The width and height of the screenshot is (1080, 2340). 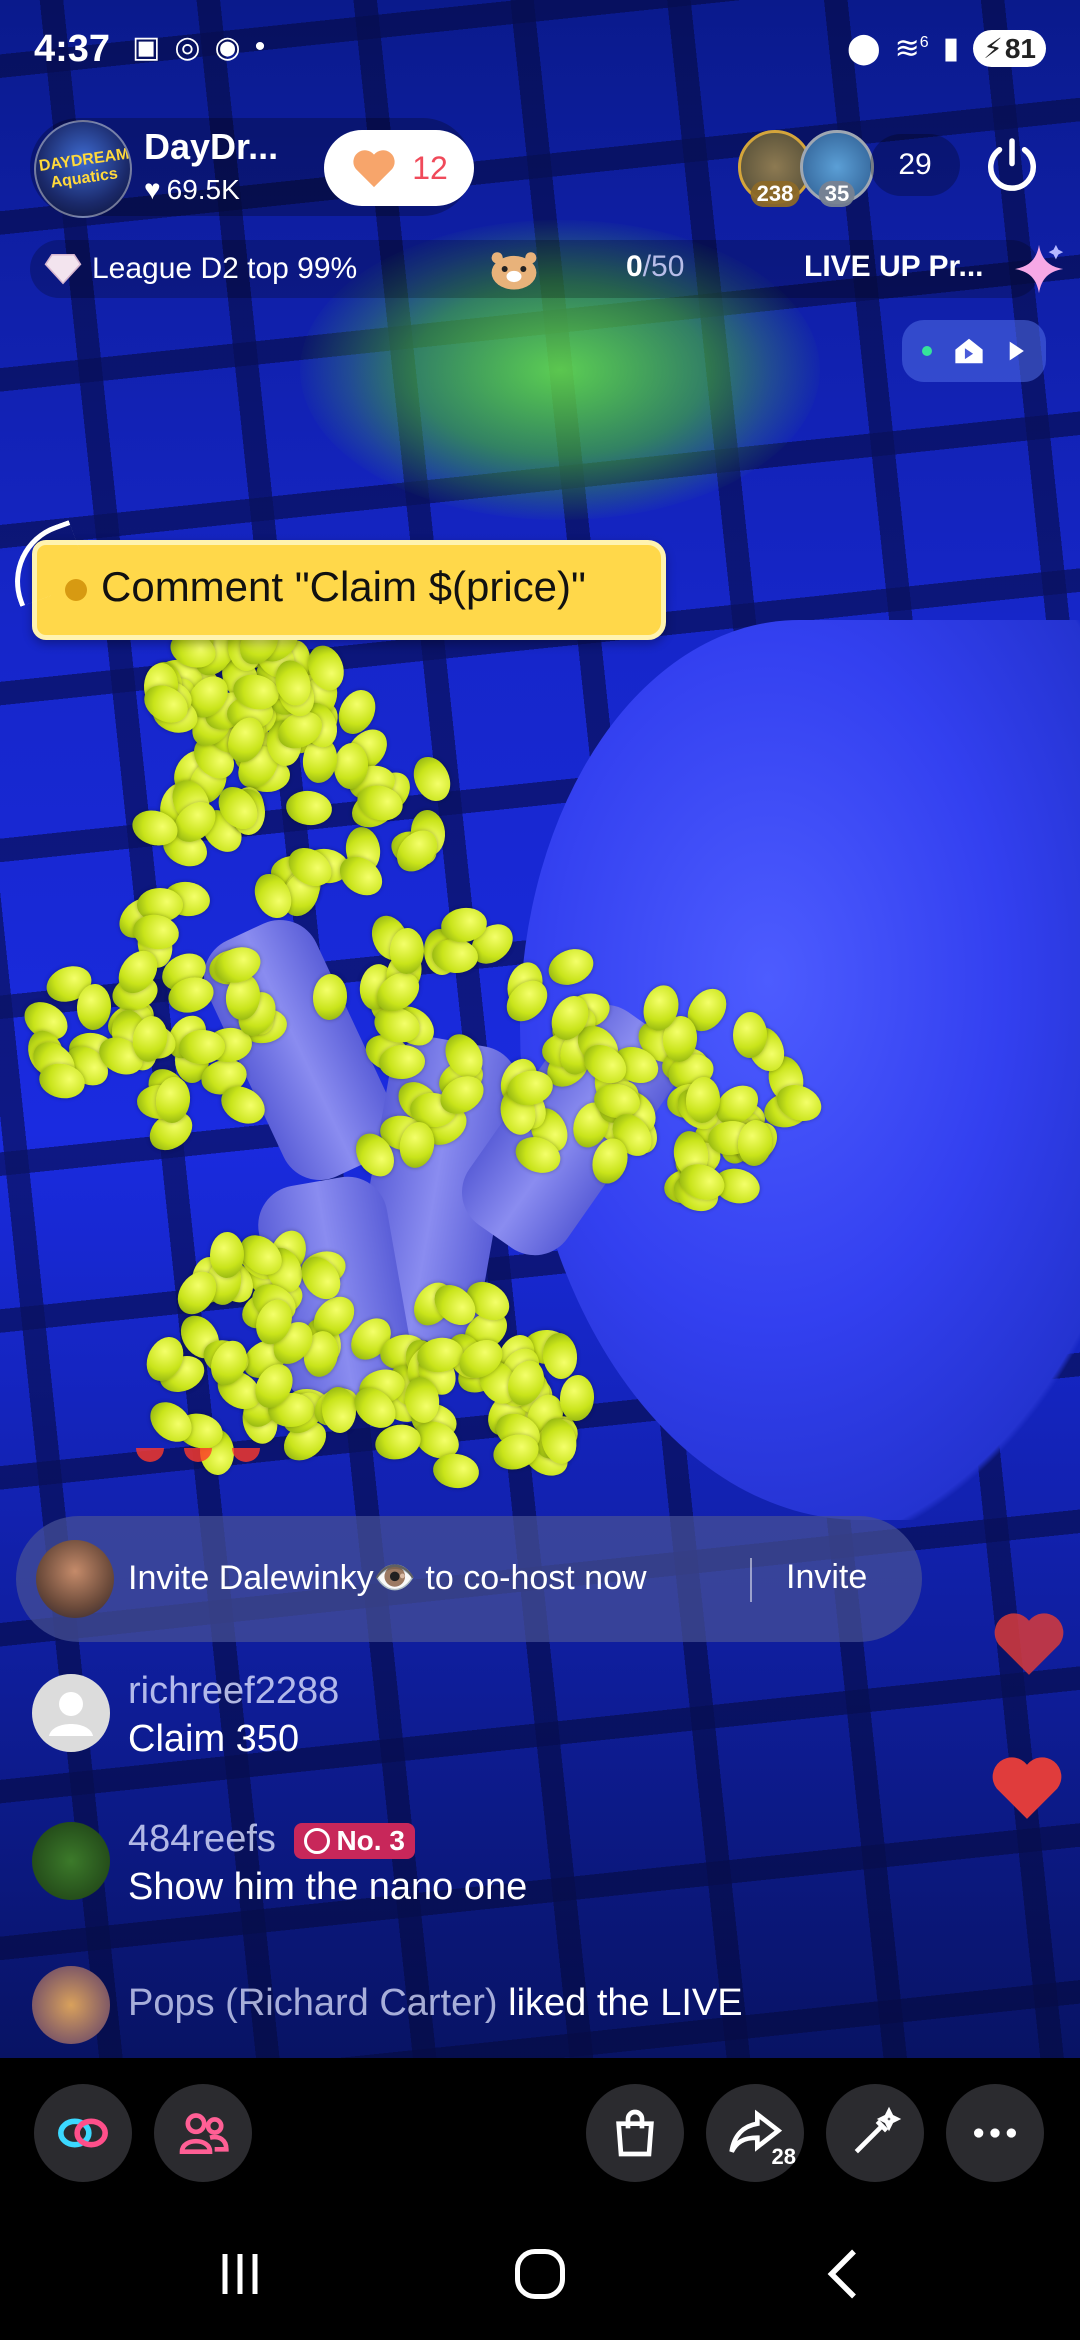 What do you see at coordinates (826, 1577) in the screenshot?
I see `invite-button: Invite` at bounding box center [826, 1577].